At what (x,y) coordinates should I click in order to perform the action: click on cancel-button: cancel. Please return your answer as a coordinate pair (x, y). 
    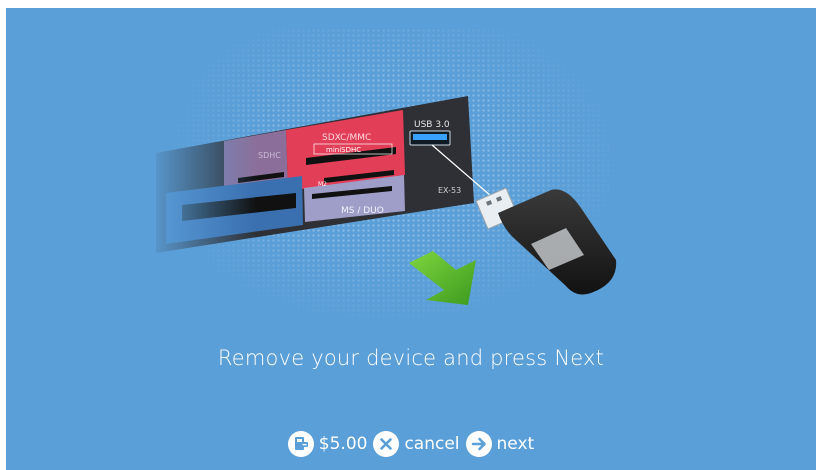
    Looking at the image, I should click on (416, 444).